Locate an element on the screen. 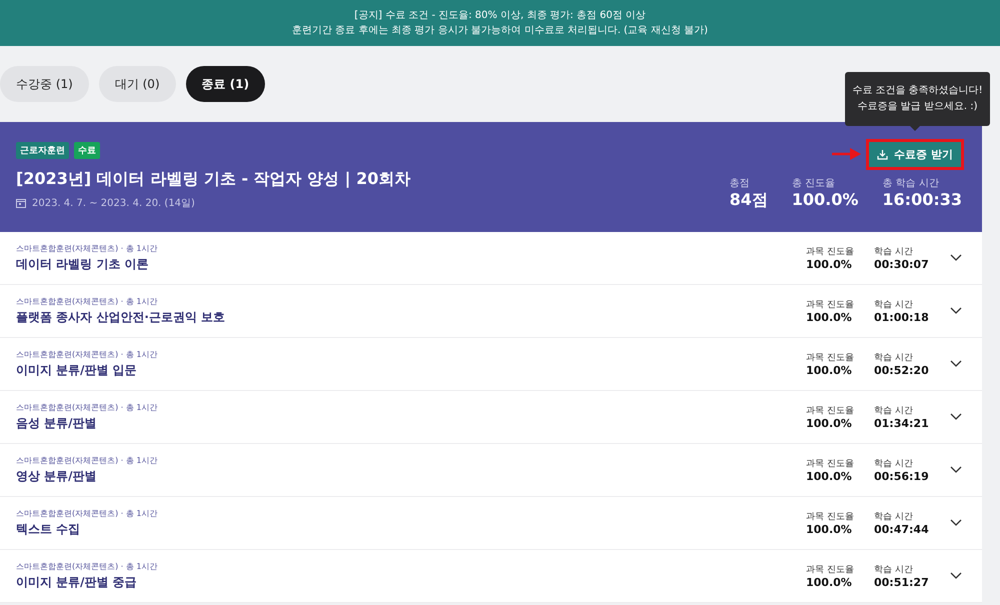 This screenshot has width=1000, height=605. tooltip-text: 수료 조건을 충족하셨습니다! is located at coordinates (917, 91).